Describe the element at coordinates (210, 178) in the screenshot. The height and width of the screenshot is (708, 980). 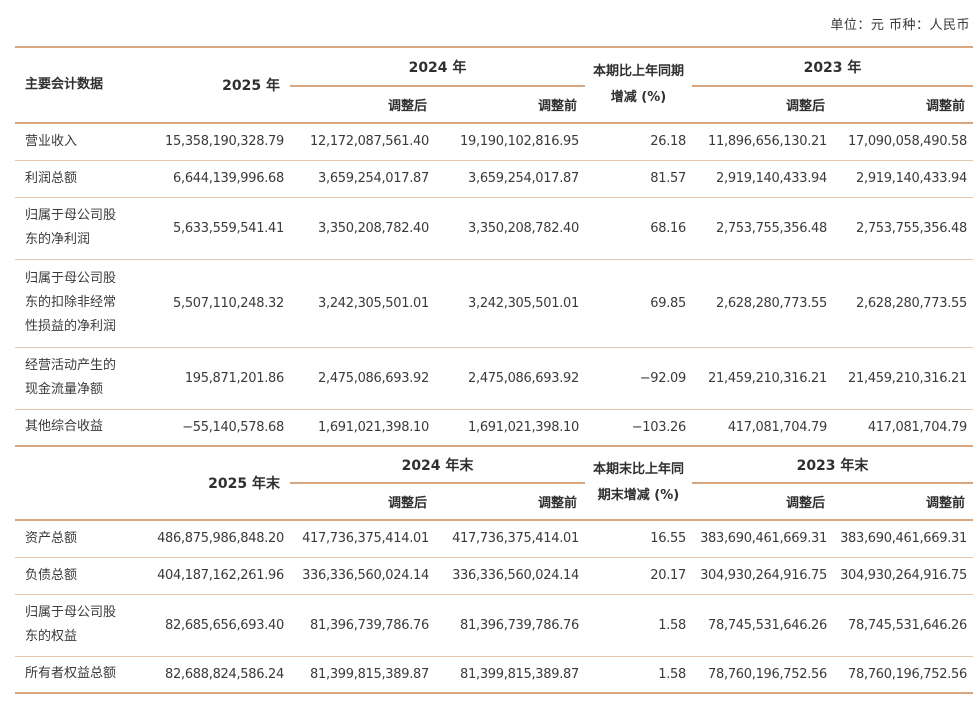
I see `value-2025: 6,644,139,996.68` at that location.